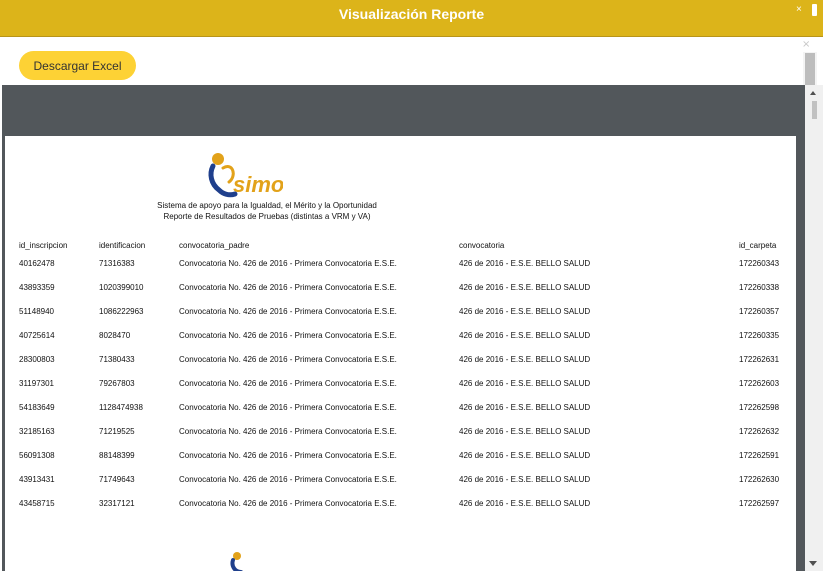 This screenshot has height=571, width=823. What do you see at coordinates (117, 455) in the screenshot?
I see `cell-identificacion: 88148399` at bounding box center [117, 455].